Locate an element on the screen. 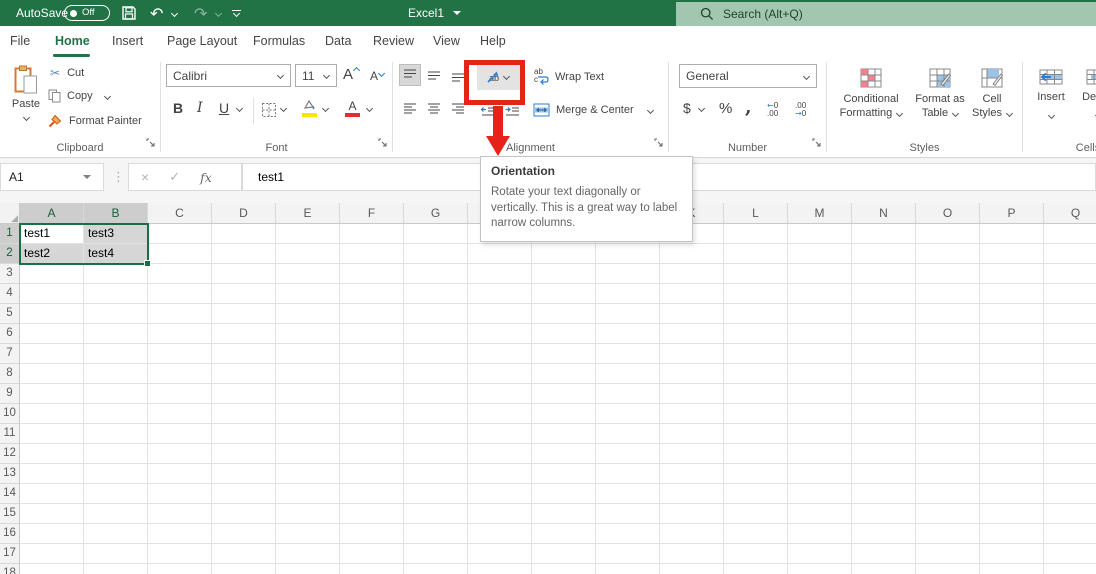 This screenshot has height=574, width=1096. clipboard-dialog-launcher is located at coordinates (150, 143).